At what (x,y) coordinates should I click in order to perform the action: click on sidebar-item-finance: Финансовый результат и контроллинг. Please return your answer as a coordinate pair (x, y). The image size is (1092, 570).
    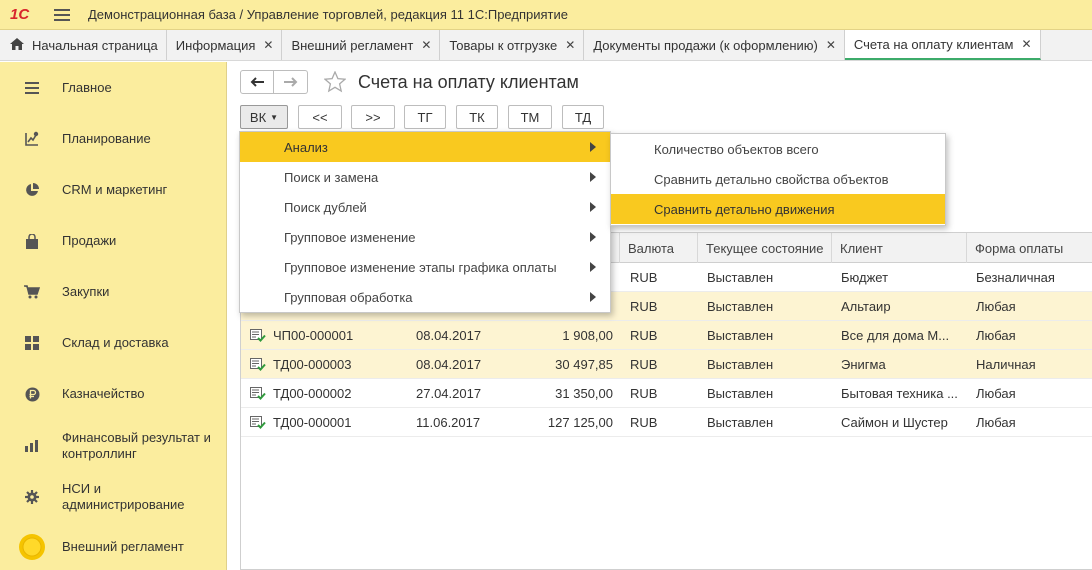
    Looking at the image, I should click on (113, 446).